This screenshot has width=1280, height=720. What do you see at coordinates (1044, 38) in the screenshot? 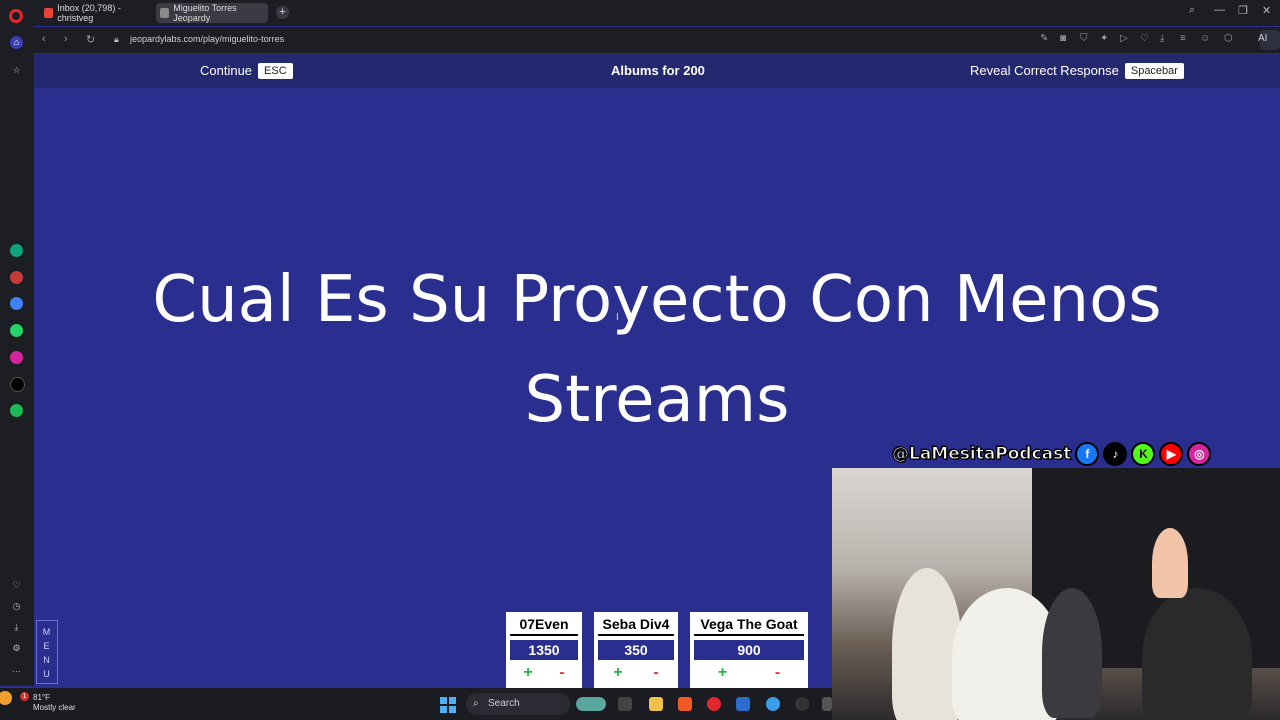
I see `edit-icon: ✎` at bounding box center [1044, 38].